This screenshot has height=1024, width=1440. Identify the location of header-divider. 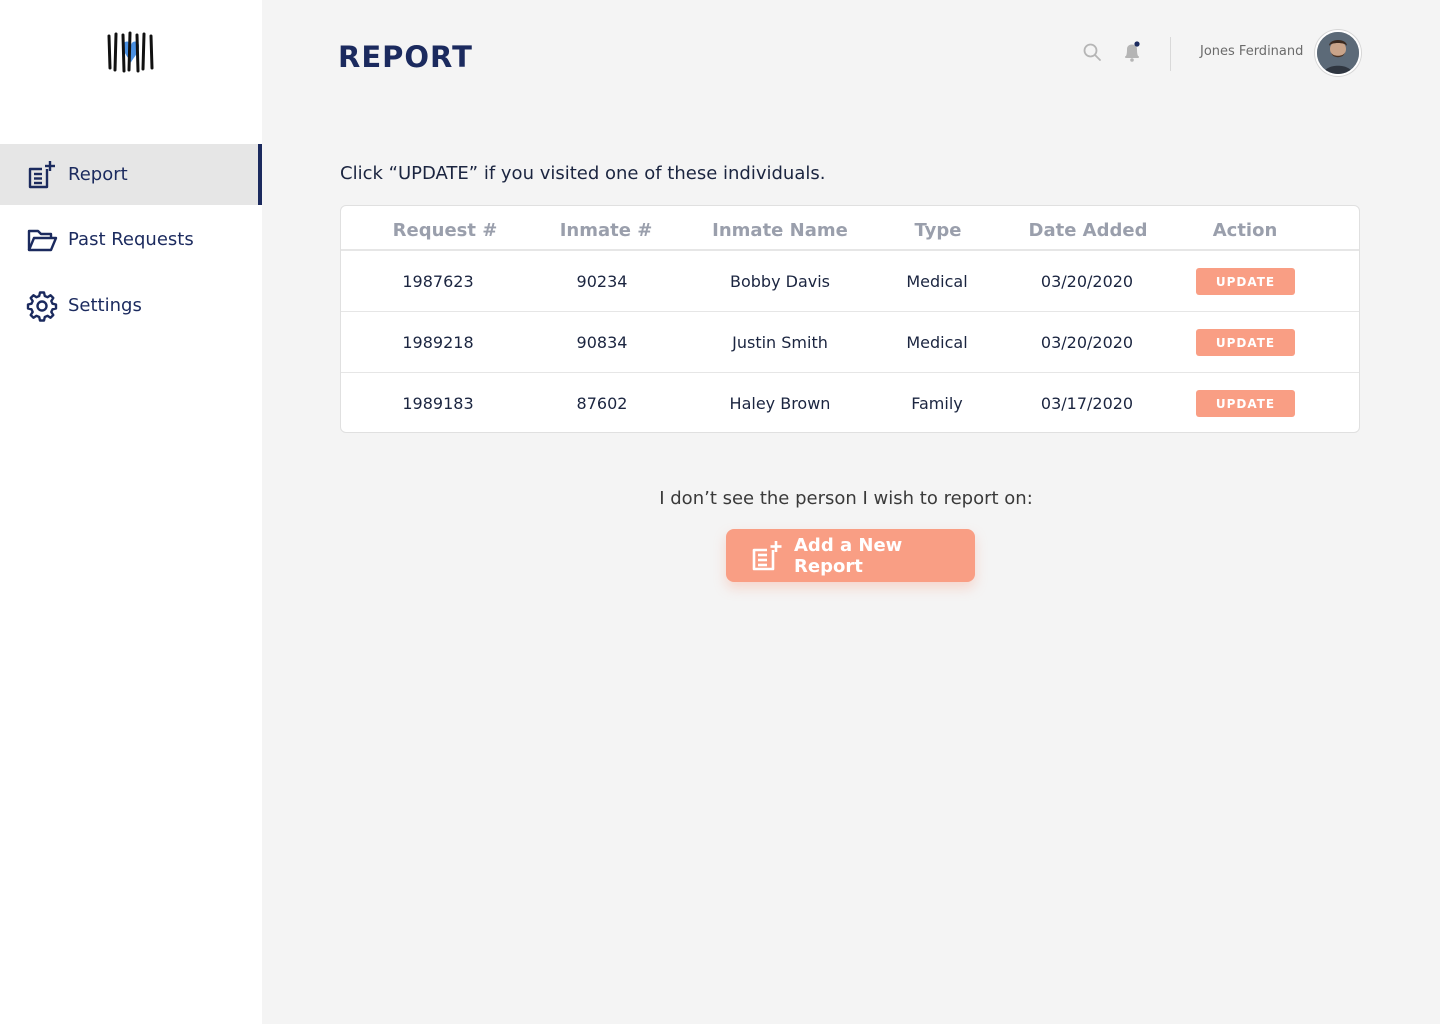
(1170, 54).